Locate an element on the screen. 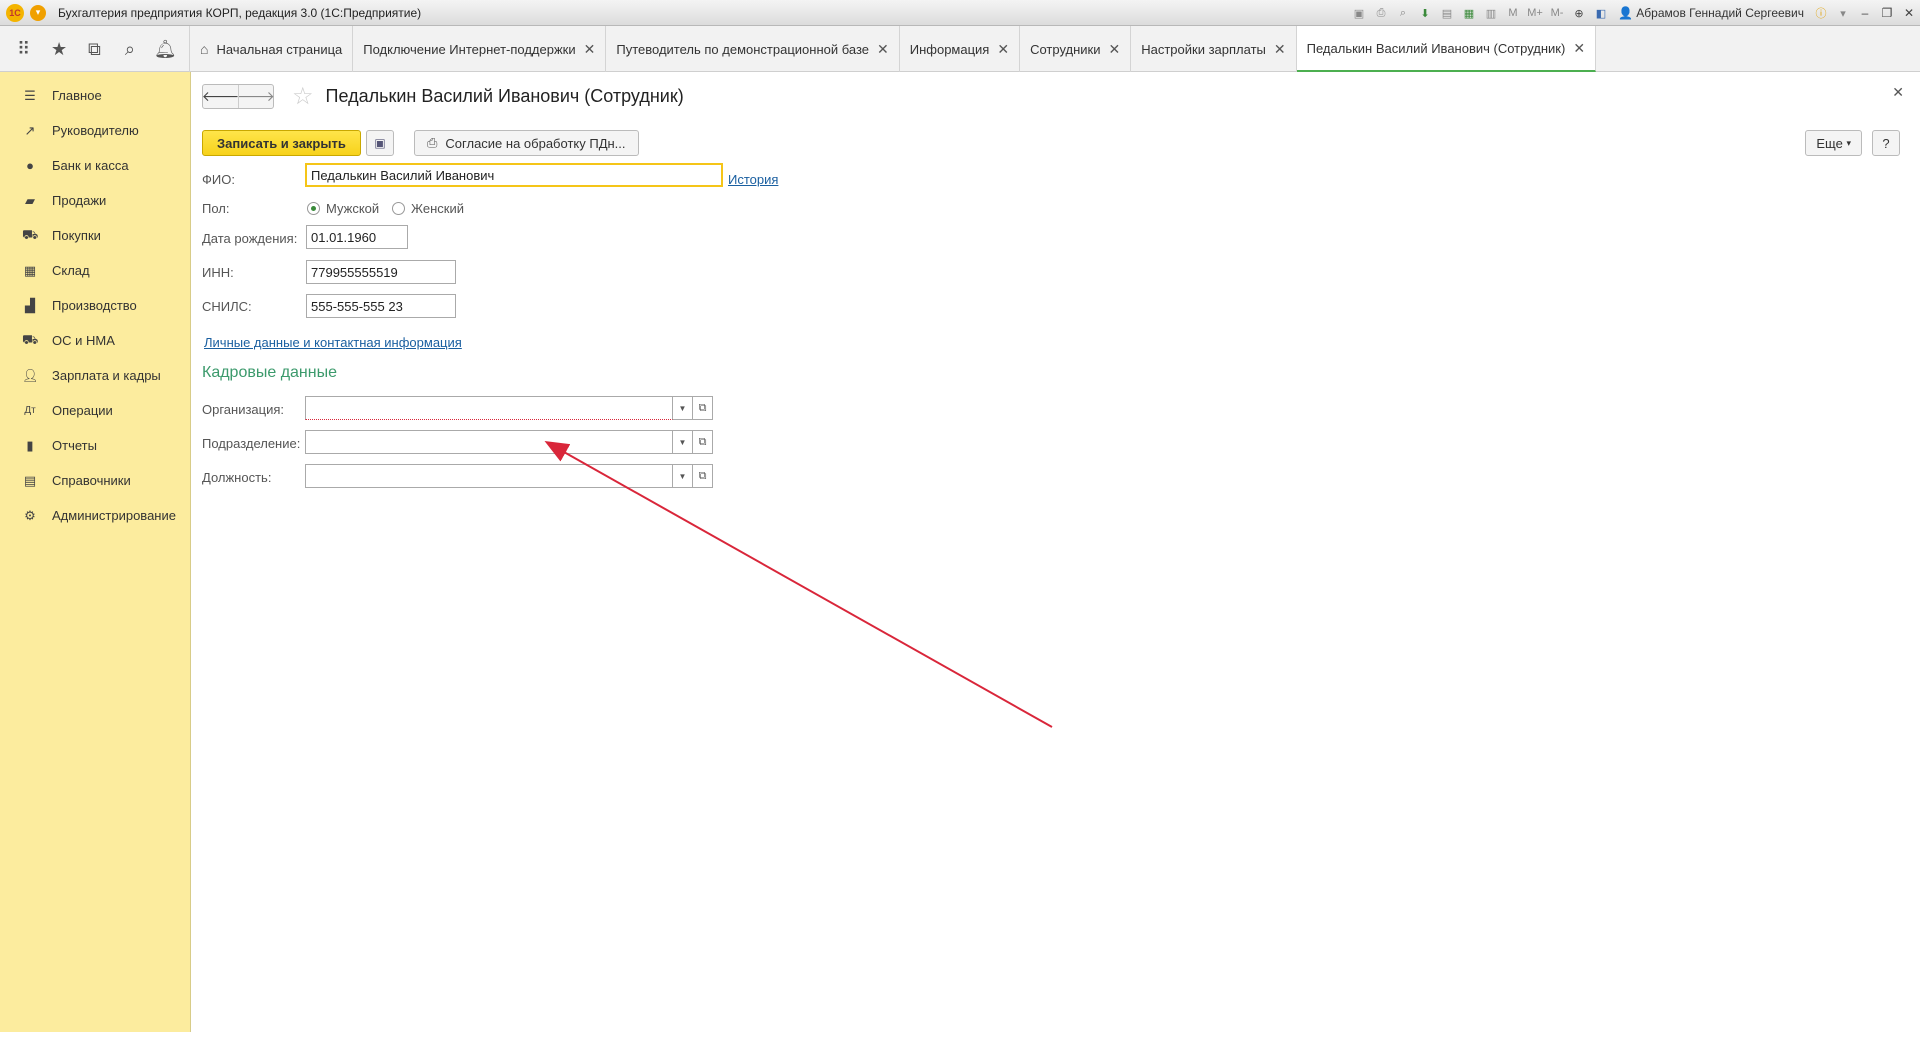 Image resolution: width=1920 pixels, height=1040 pixels. close-window-button: ✕ is located at coordinates (1909, 13).